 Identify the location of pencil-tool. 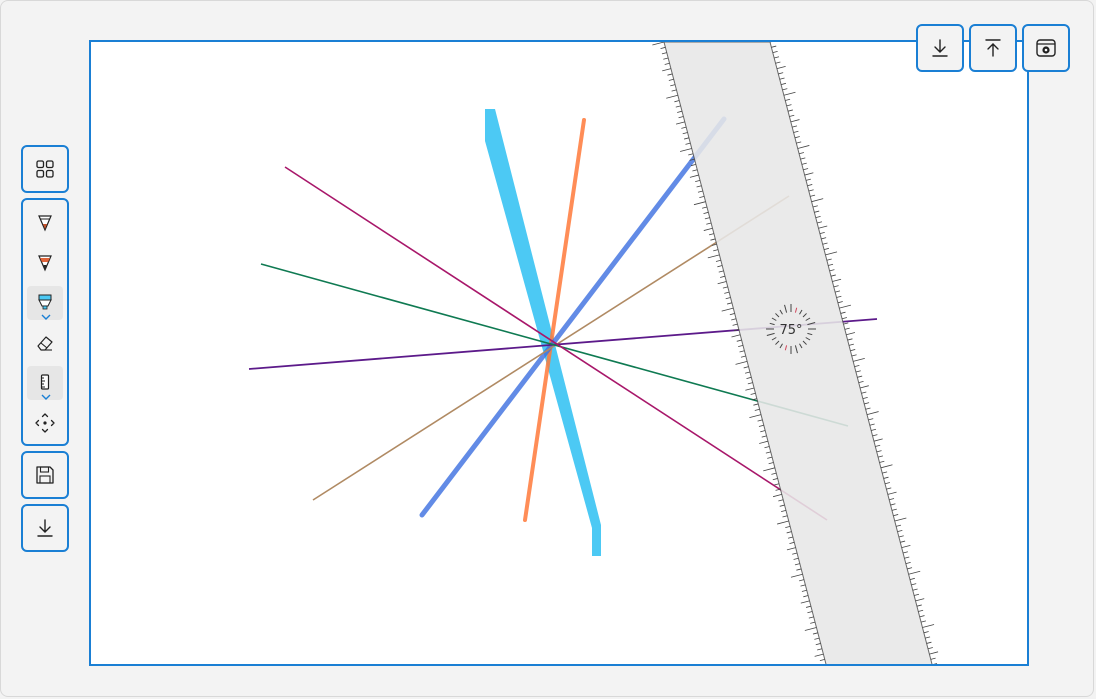
(45, 263).